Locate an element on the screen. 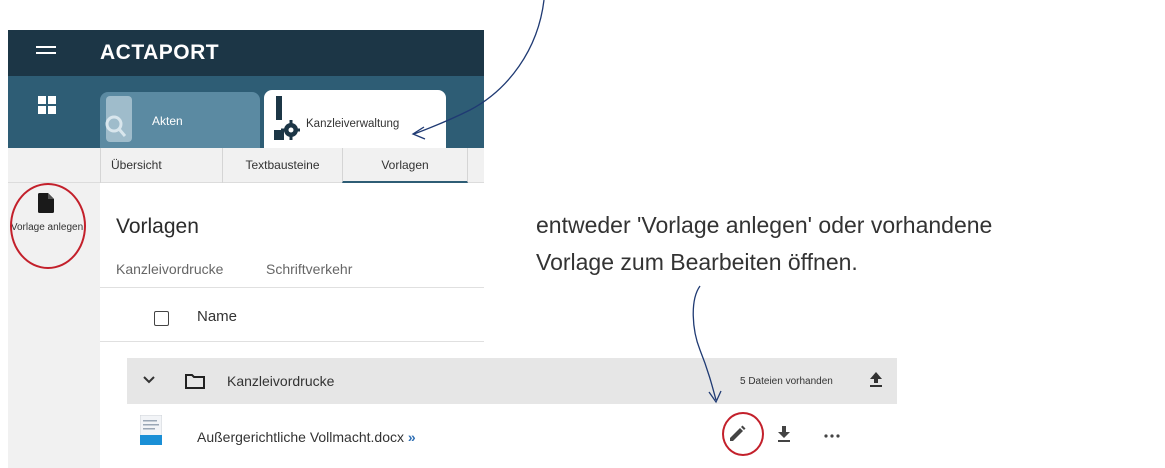 The height and width of the screenshot is (468, 1165). annotation-arrowhead is located at coordinates (418, 133).